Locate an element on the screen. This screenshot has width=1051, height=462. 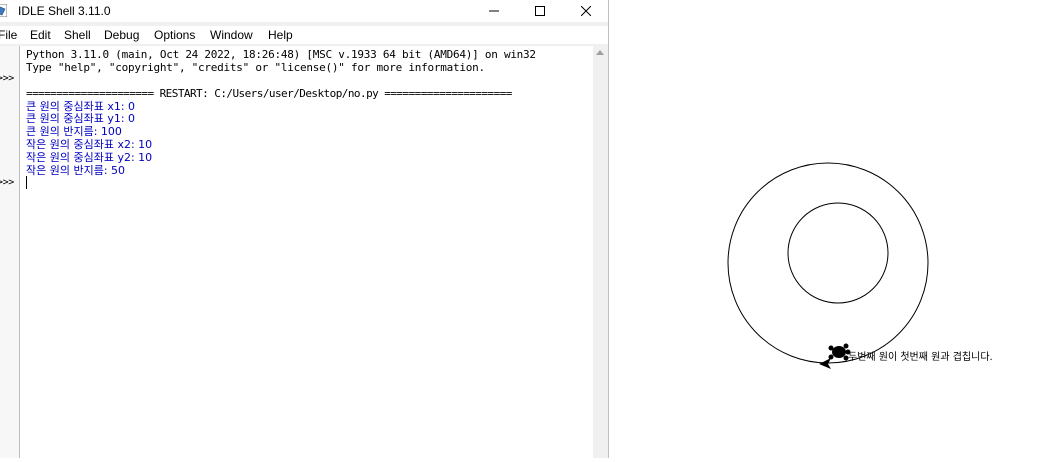
text-cursor is located at coordinates (26, 182).